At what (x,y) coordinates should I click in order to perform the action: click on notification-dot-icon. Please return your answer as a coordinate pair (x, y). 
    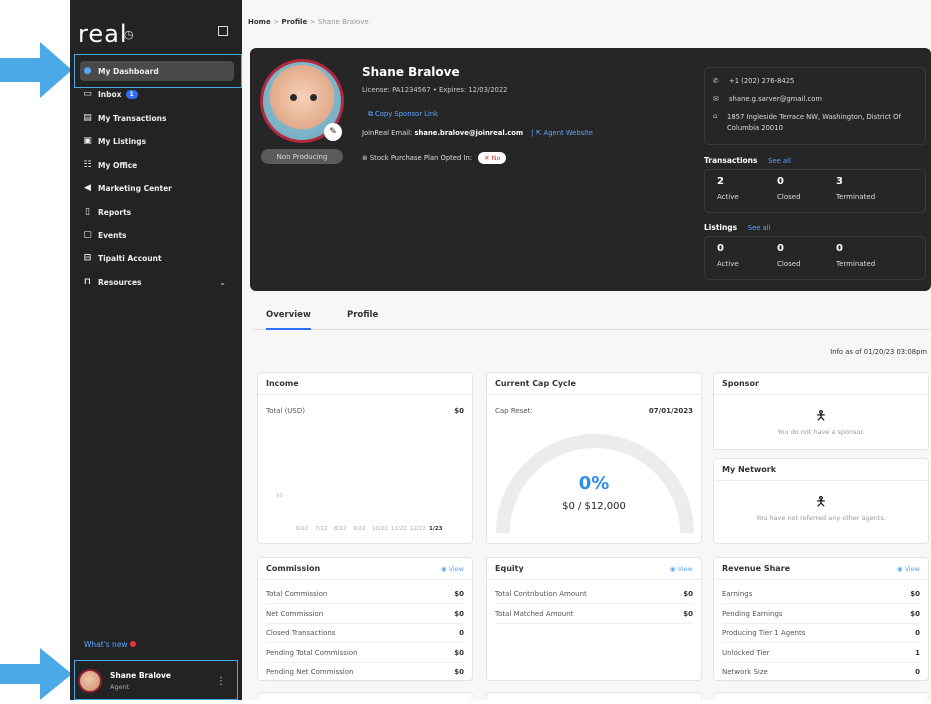
    Looking at the image, I should click on (132, 644).